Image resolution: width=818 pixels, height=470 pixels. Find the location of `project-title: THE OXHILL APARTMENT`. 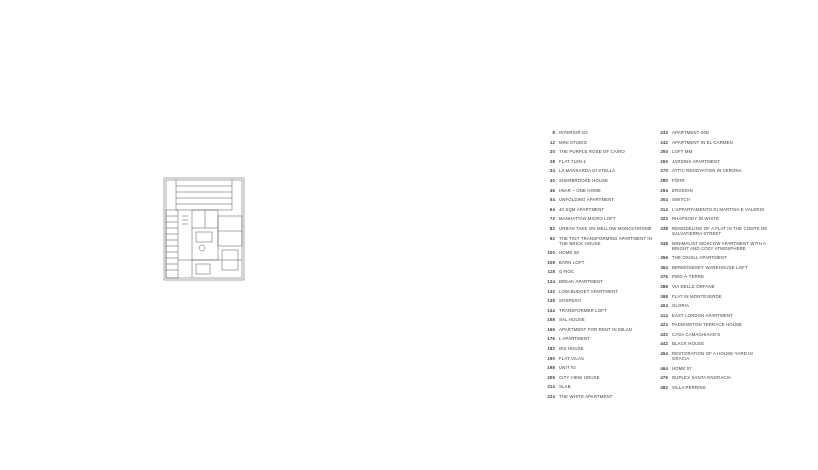

project-title: THE OXHILL APARTMENT is located at coordinates (699, 258).